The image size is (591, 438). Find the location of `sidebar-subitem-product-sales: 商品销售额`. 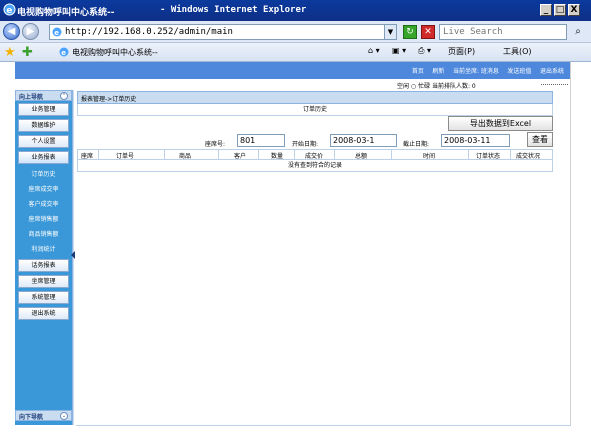

sidebar-subitem-product-sales: 商品销售额 is located at coordinates (43, 234).